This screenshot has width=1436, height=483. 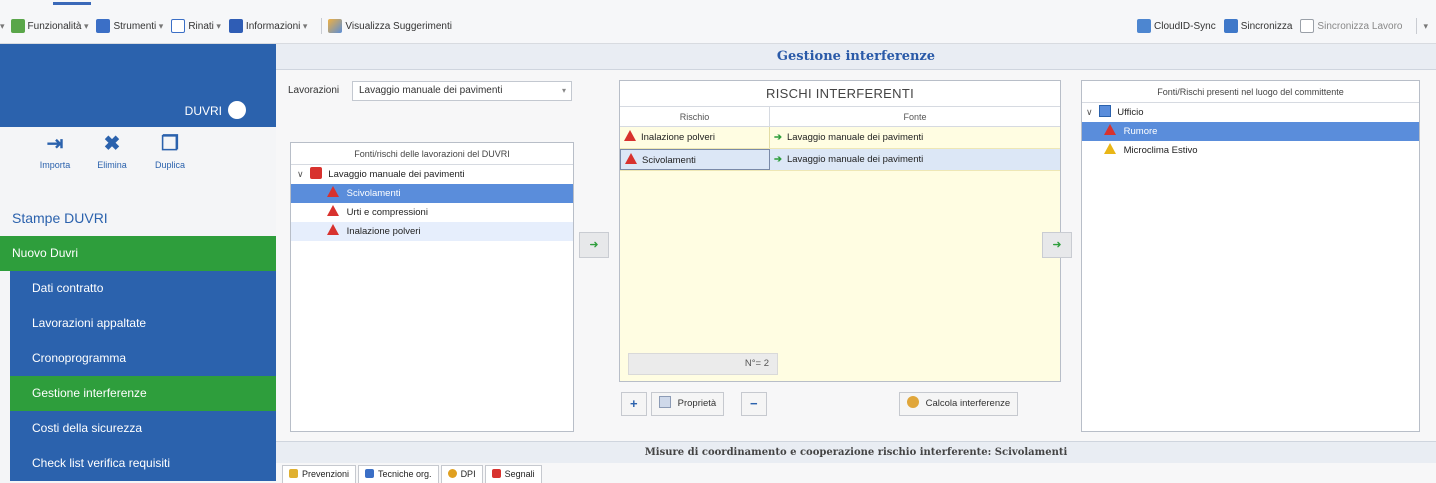 What do you see at coordinates (143, 323) in the screenshot?
I see `sidebar-item-lavorazioni: Lavorazioni appaltate` at bounding box center [143, 323].